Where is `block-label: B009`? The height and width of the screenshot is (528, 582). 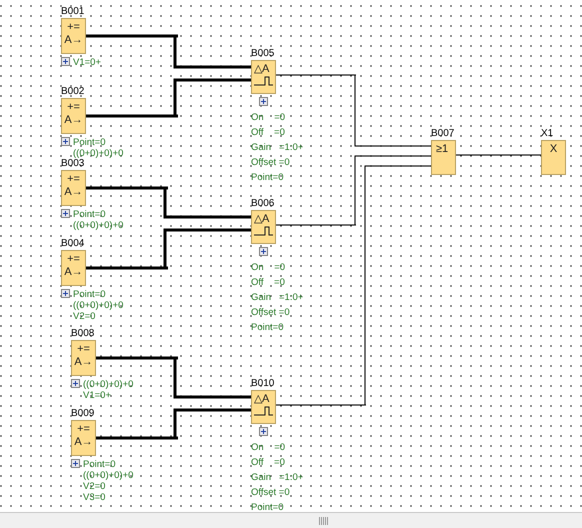
block-label: B009 is located at coordinates (82, 414).